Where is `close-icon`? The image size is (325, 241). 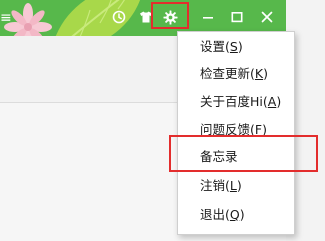
close-icon is located at coordinates (267, 17).